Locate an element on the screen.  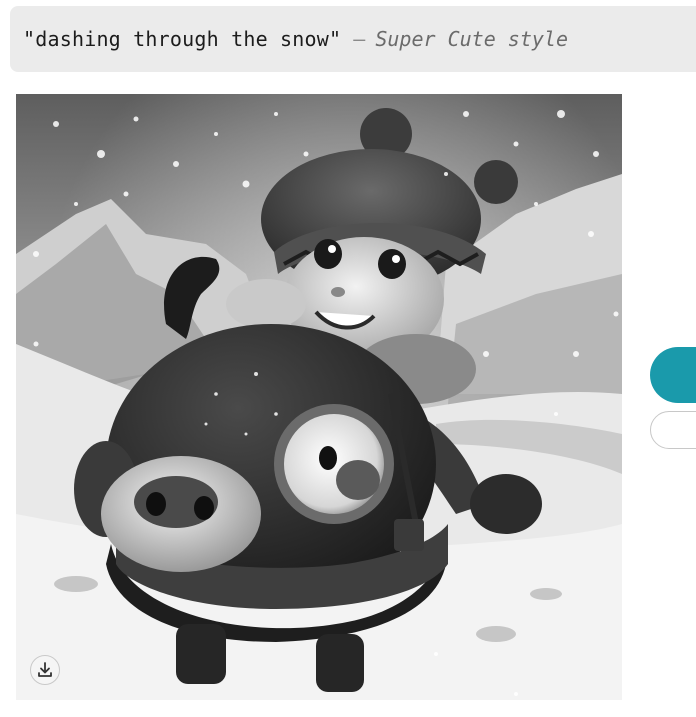
secondary-action-button is located at coordinates (673, 430).